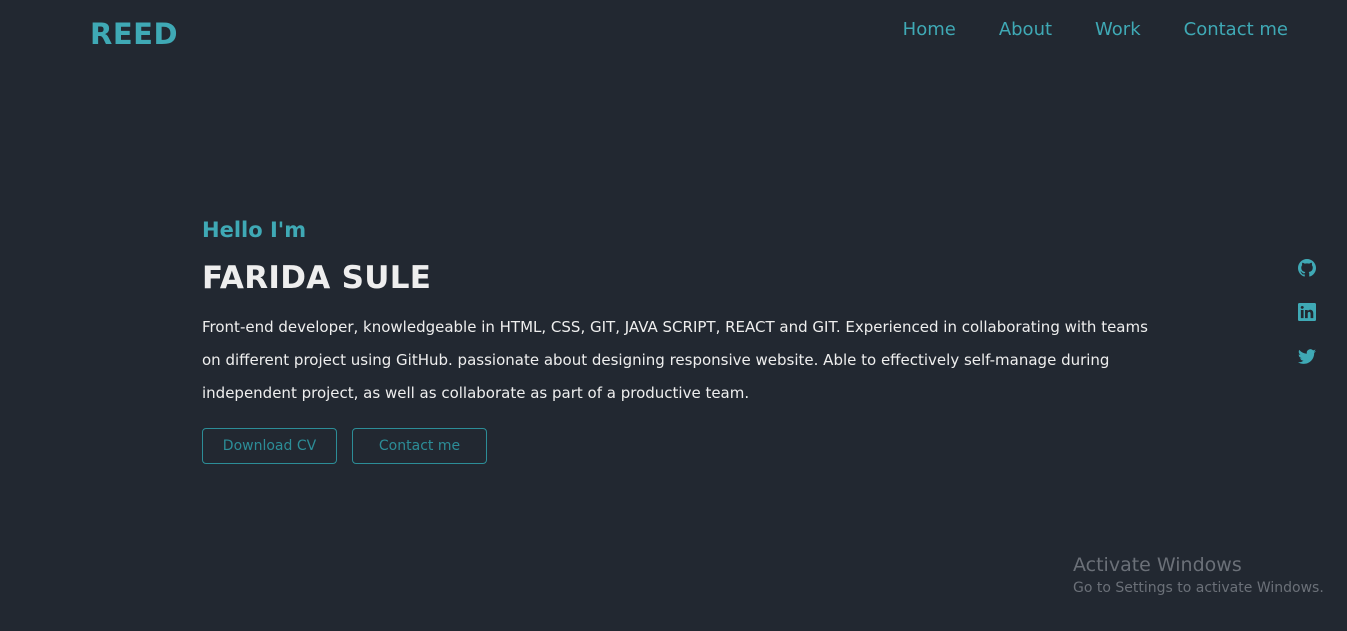  What do you see at coordinates (1198, 588) in the screenshot?
I see `watermark-subtitle: Go to Settings to activate Windows.` at bounding box center [1198, 588].